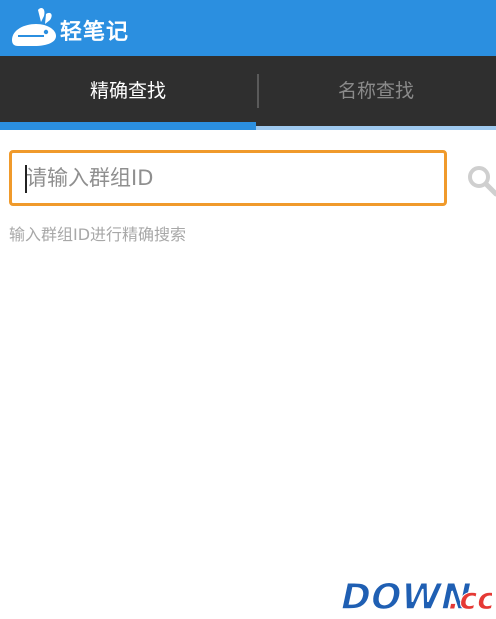 This screenshot has height=619, width=496. Describe the element at coordinates (95, 32) in the screenshot. I see `app-title: 轻笔记` at that location.